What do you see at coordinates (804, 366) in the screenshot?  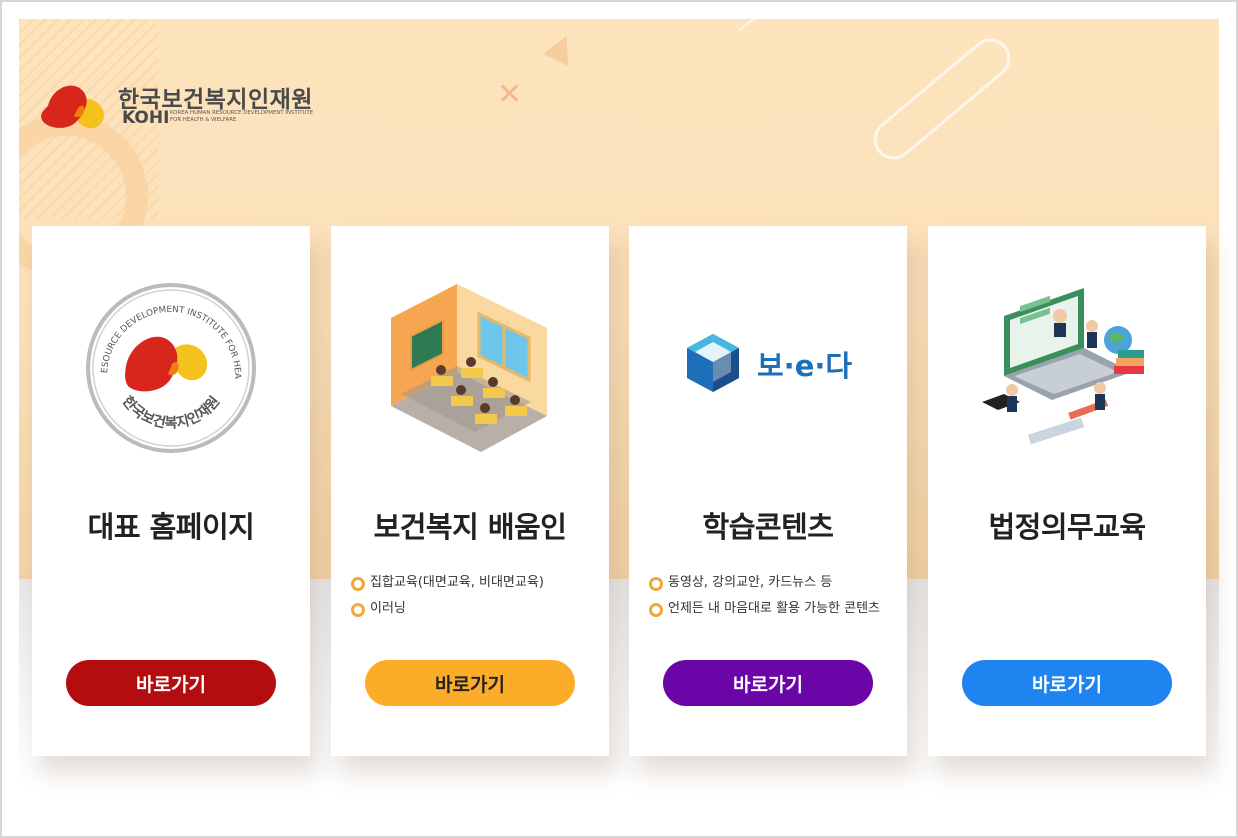 I see `brand-text: 보·e·다` at bounding box center [804, 366].